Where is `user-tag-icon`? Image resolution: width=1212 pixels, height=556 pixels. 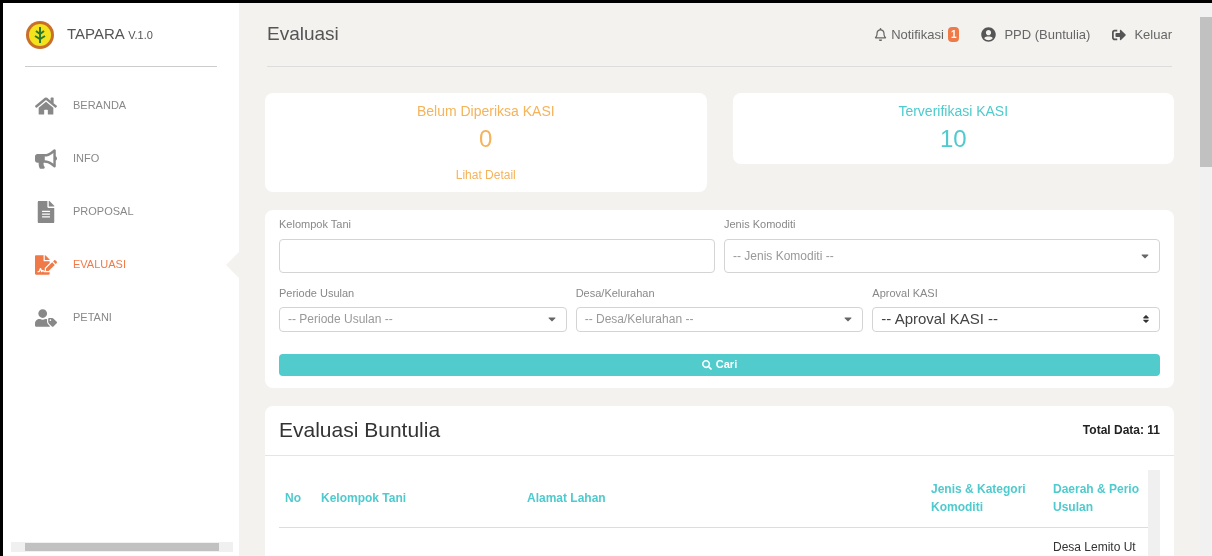 user-tag-icon is located at coordinates (46, 317).